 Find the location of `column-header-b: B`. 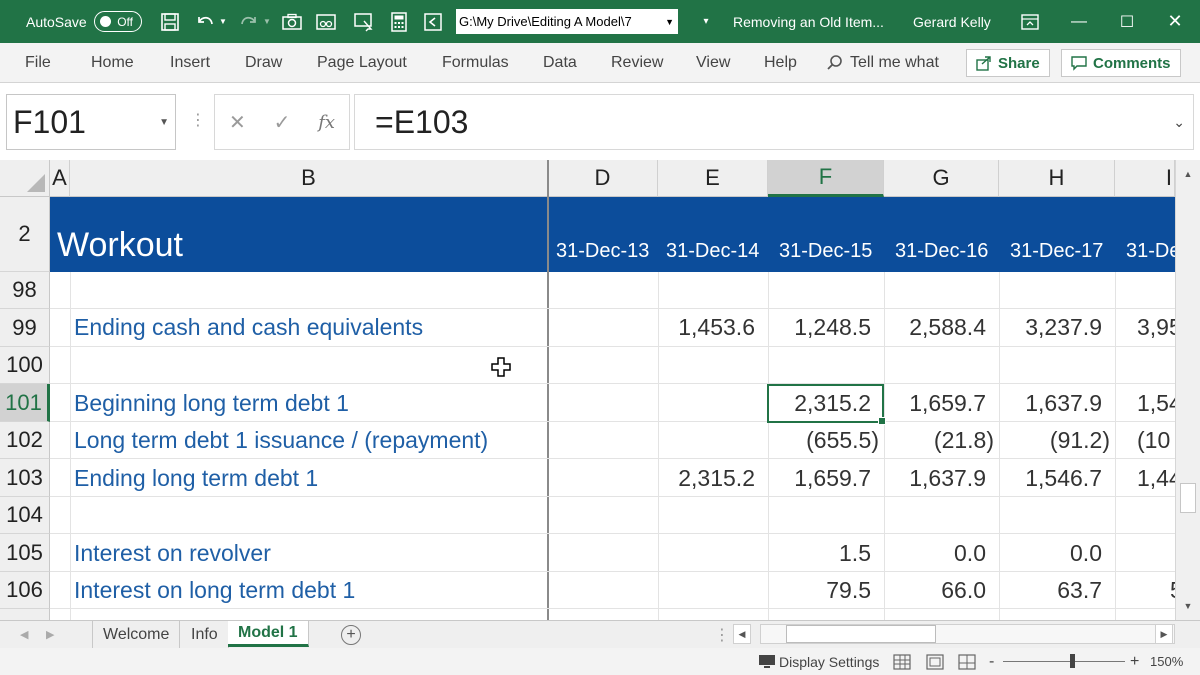

column-header-b: B is located at coordinates (309, 178).